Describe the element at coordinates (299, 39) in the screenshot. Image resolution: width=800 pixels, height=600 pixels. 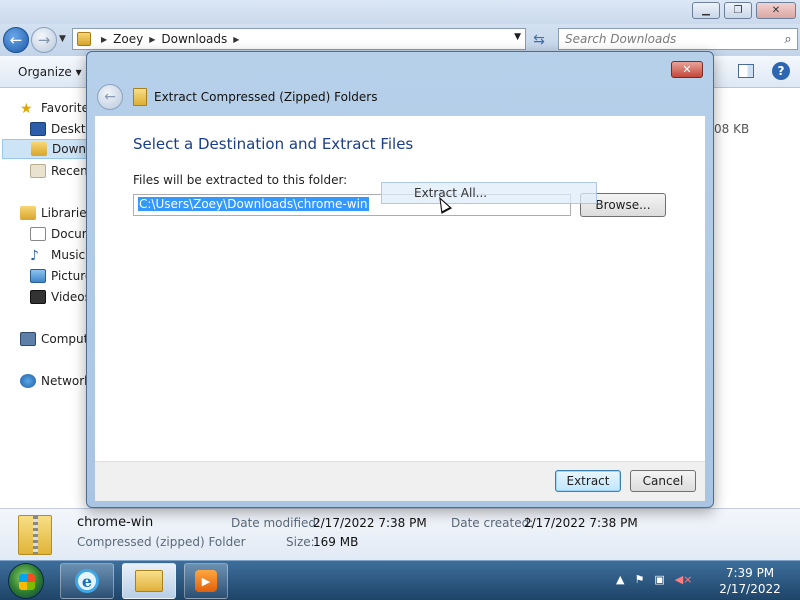
I see `address-bar: ▶ Zoey ▶ Downloads ▶ ▼` at that location.